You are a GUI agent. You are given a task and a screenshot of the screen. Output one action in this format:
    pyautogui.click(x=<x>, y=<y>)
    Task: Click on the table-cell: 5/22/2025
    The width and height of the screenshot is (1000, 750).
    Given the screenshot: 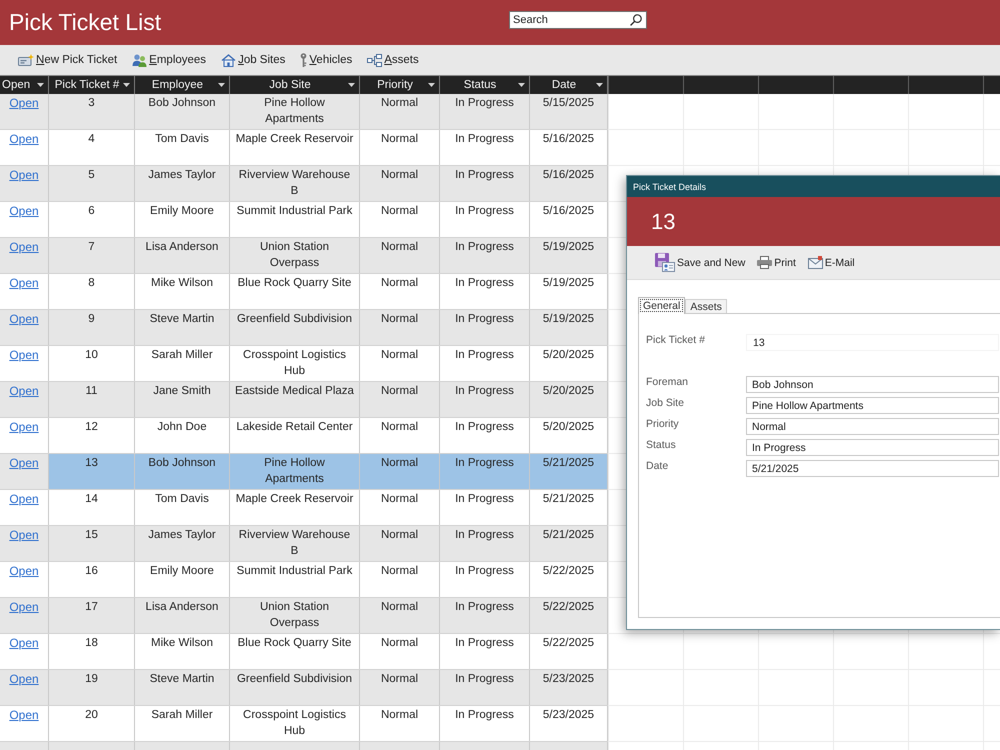 What is the action you would take?
    pyautogui.click(x=569, y=615)
    